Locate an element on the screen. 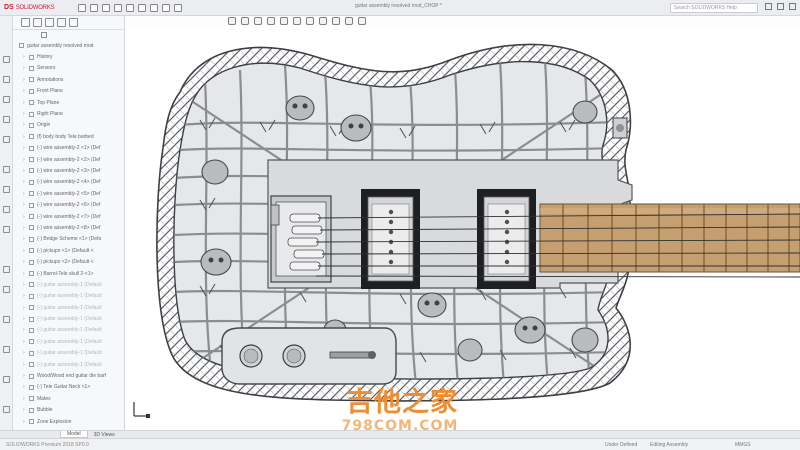  tree-item: › Sensors is located at coordinates (68, 68).